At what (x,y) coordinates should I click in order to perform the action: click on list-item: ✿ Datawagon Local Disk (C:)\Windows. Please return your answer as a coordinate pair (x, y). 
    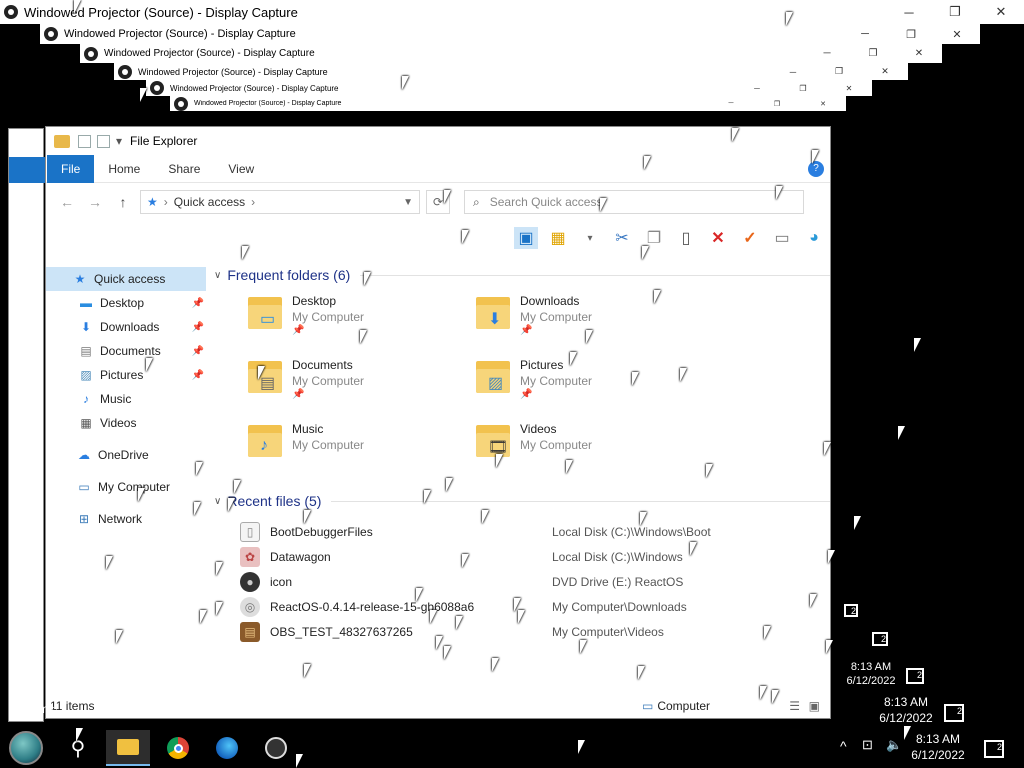
    Looking at the image, I should click on (535, 556).